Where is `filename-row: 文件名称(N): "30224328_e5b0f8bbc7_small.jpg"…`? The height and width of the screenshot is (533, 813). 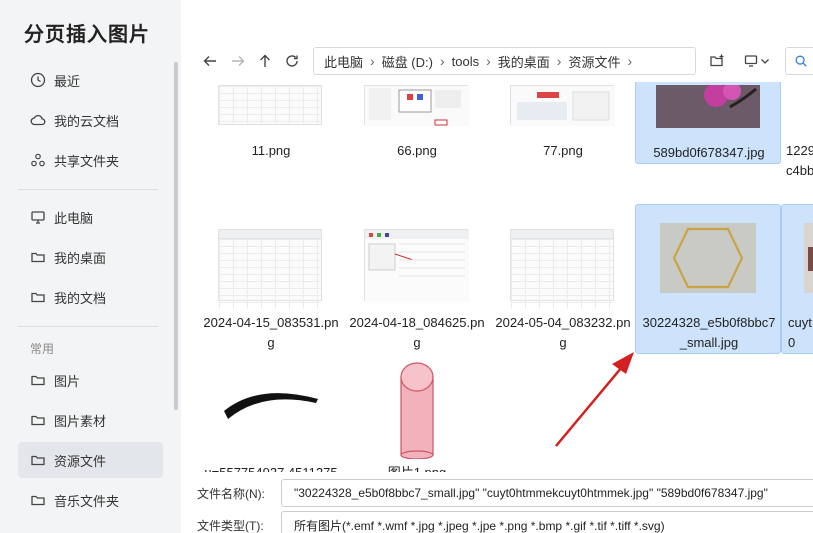
filename-row: 文件名称(N): "30224328_e5b0f8bbc7_small.jpg"… is located at coordinates (497, 493).